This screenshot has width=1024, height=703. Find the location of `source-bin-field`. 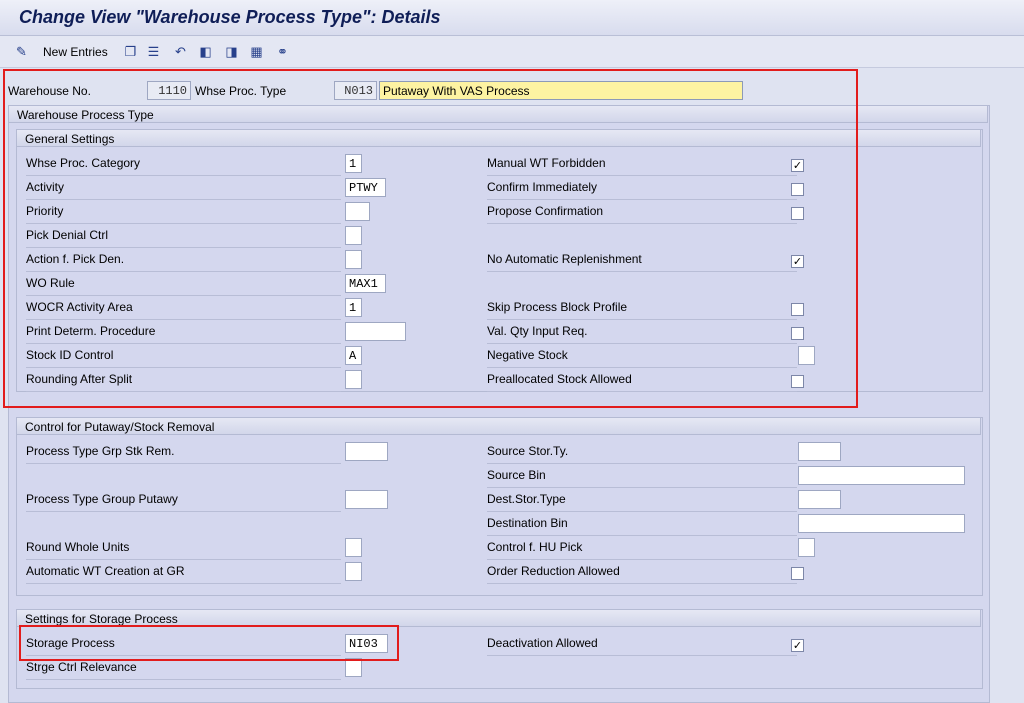

source-bin-field is located at coordinates (881, 475).